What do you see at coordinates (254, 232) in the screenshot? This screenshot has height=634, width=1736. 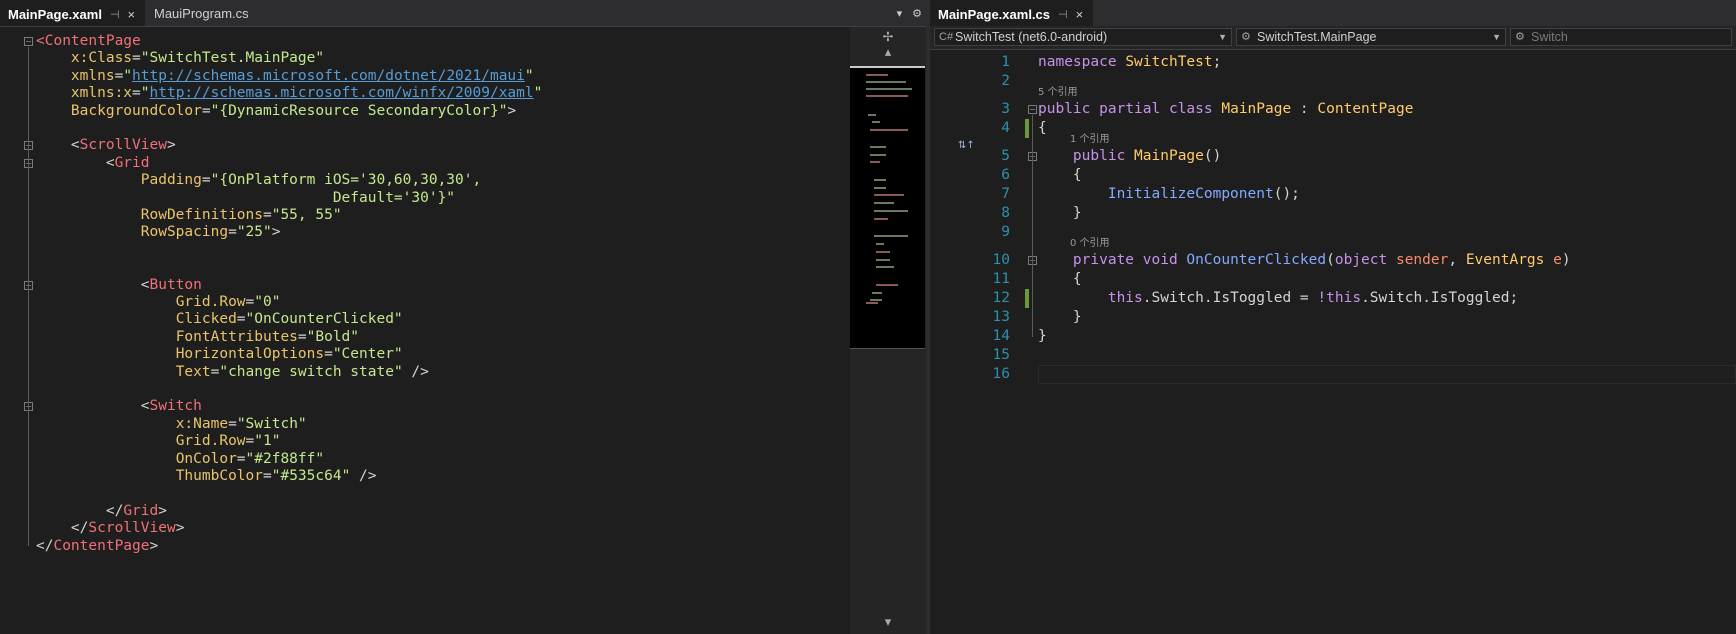 I see `code-token: "25"` at bounding box center [254, 232].